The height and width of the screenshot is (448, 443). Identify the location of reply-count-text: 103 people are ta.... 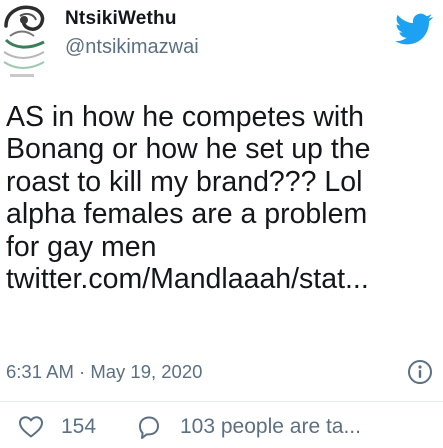
(270, 426).